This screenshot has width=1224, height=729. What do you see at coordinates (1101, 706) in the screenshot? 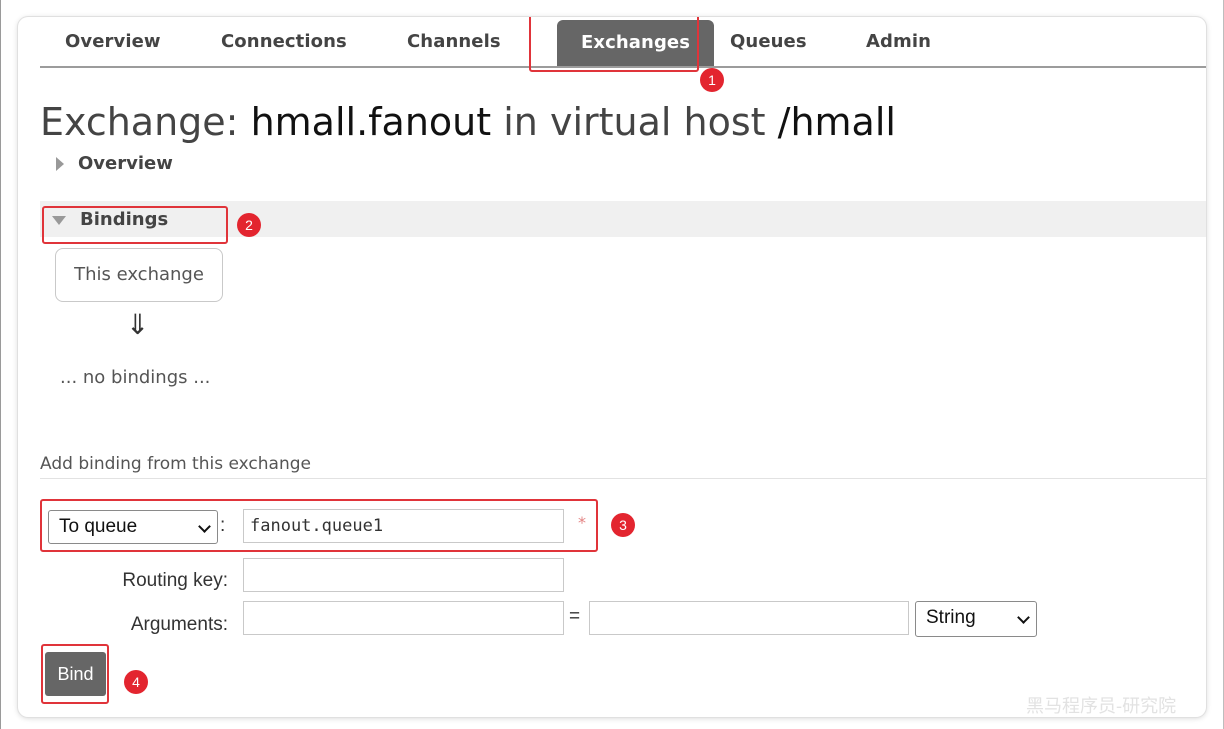
I see `watermark: 黑马程序员-研究院` at bounding box center [1101, 706].